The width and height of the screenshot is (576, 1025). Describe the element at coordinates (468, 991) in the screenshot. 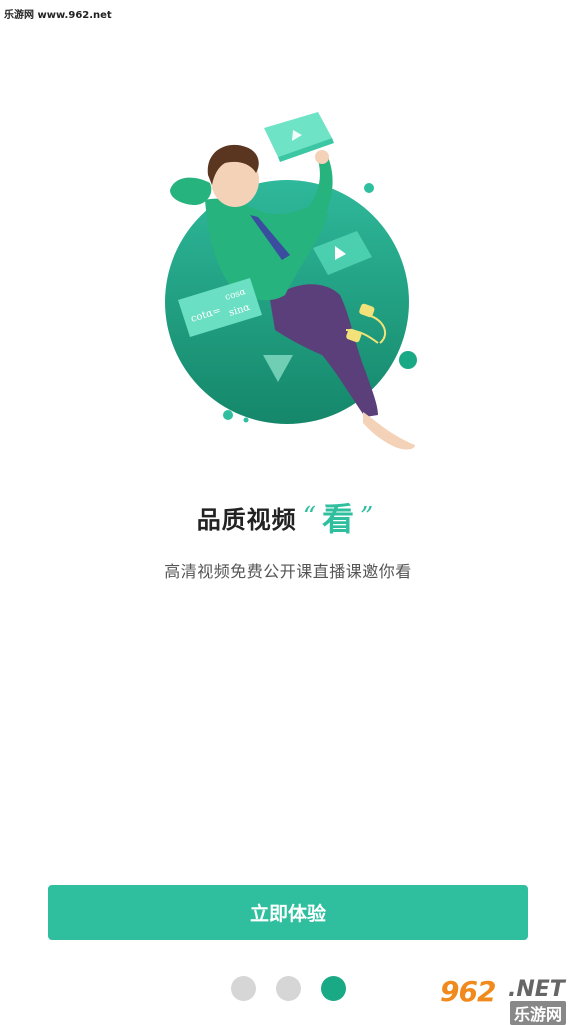

I see `watermark-logo-number: 962` at that location.